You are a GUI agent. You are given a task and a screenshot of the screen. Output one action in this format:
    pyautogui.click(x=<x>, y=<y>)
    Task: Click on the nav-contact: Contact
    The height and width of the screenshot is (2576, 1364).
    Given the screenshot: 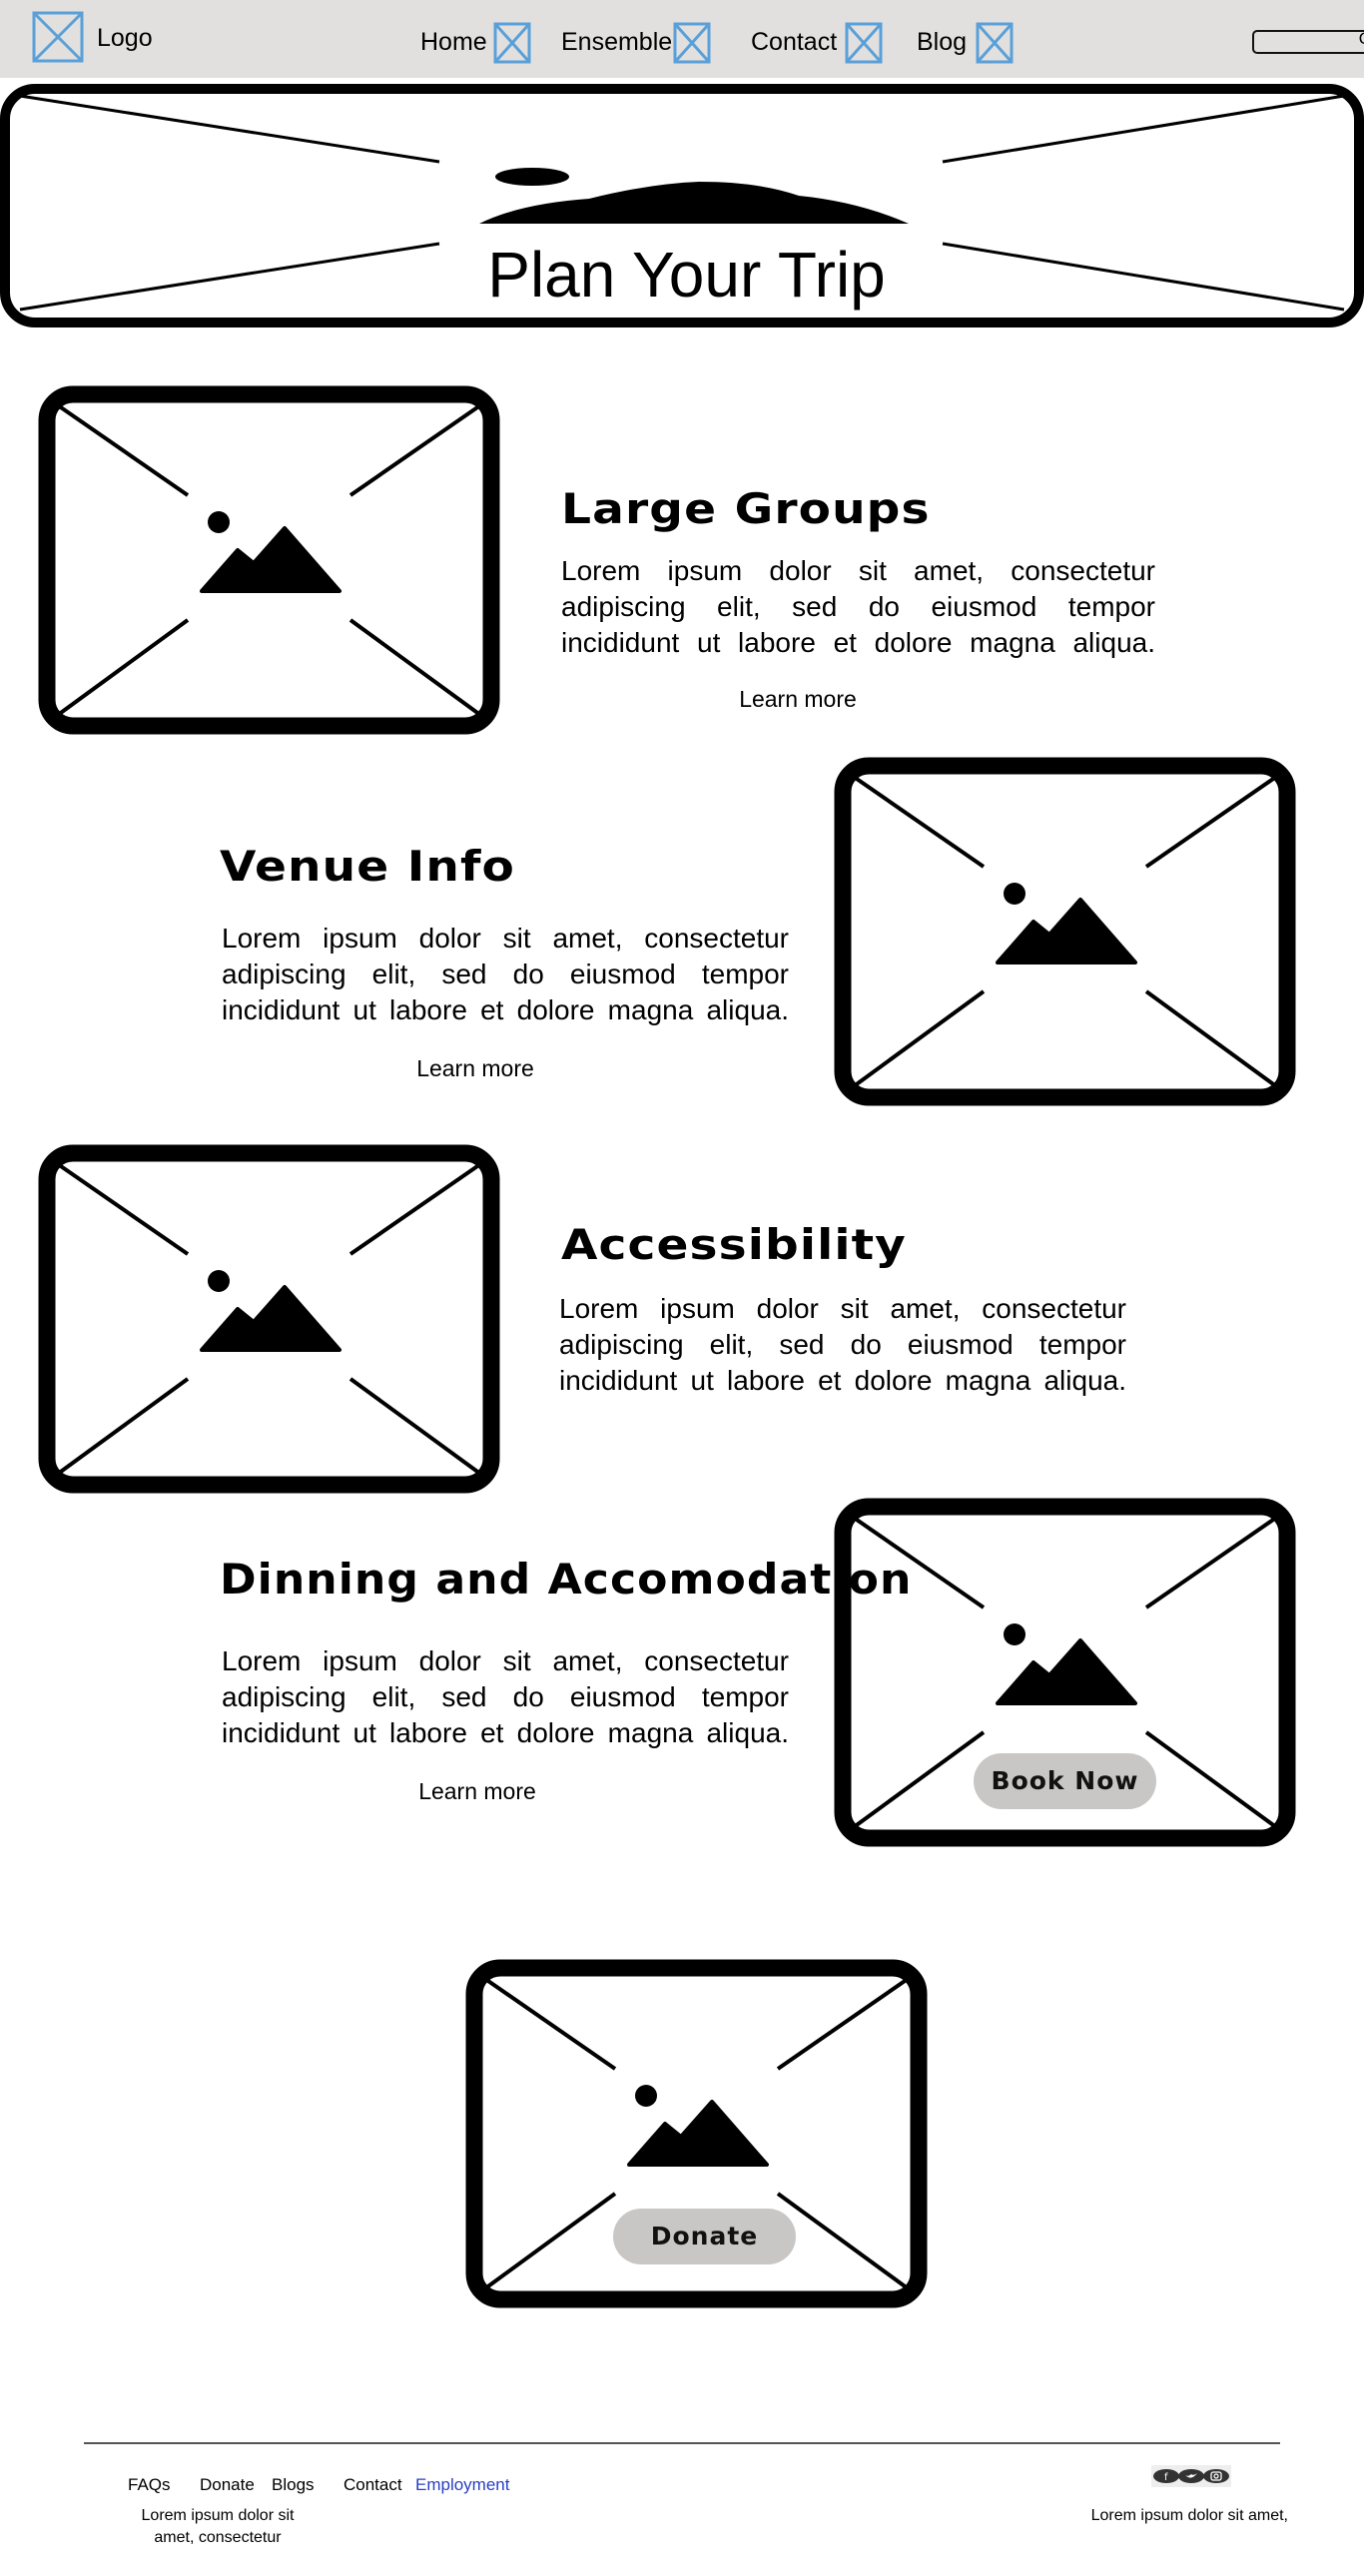 What is the action you would take?
    pyautogui.click(x=794, y=42)
    